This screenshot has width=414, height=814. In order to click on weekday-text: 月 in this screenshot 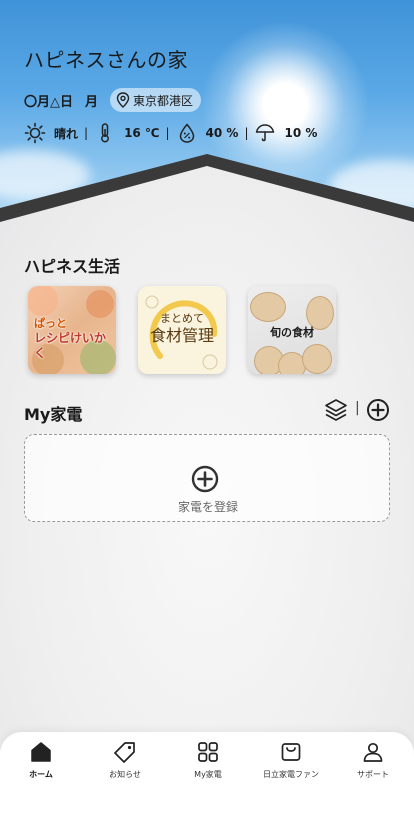, I will do `click(92, 102)`.